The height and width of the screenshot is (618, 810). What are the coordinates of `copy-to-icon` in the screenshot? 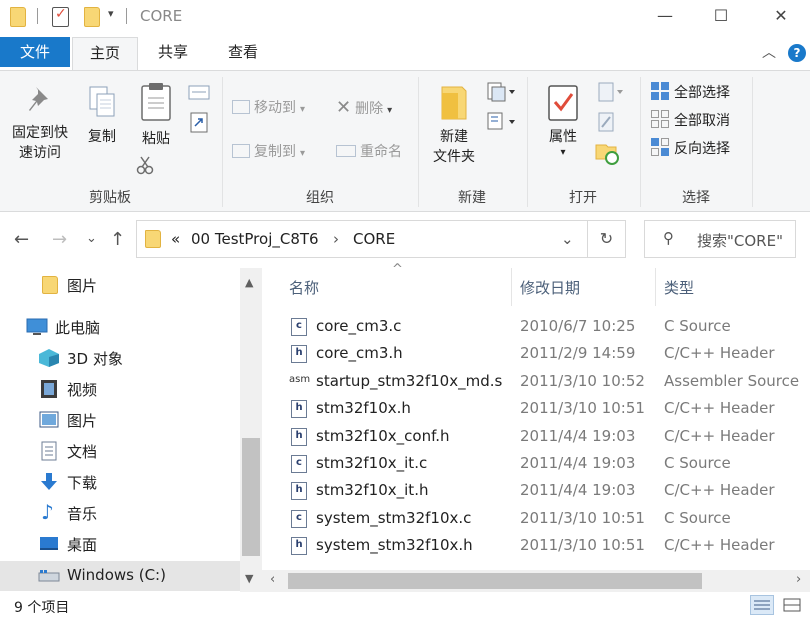 It's located at (241, 151).